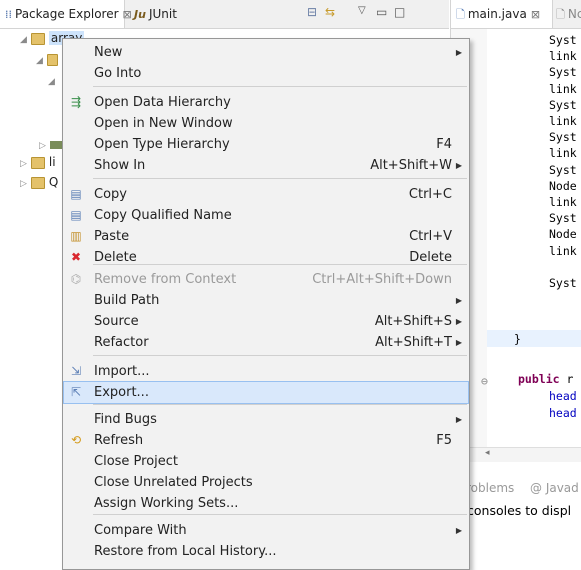 The height and width of the screenshot is (570, 581). Describe the element at coordinates (163, 215) in the screenshot. I see `menu-item-label: Copy Qualified Name` at that location.